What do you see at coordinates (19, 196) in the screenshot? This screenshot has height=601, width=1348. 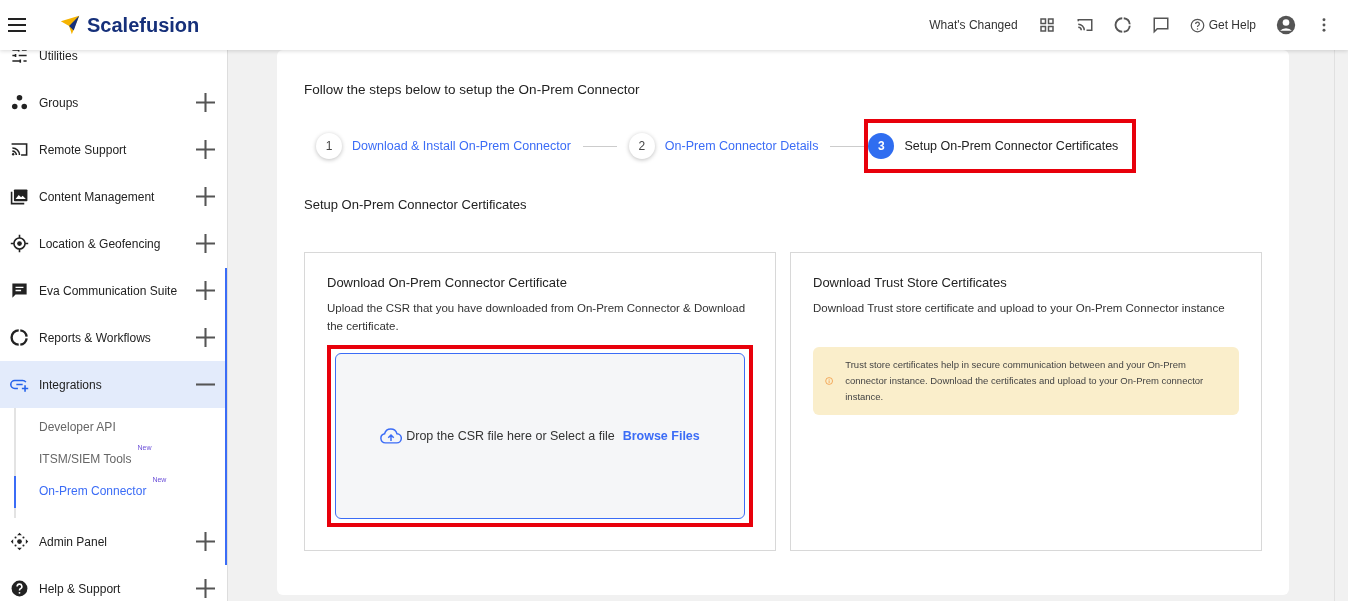 I see `images-icon` at bounding box center [19, 196].